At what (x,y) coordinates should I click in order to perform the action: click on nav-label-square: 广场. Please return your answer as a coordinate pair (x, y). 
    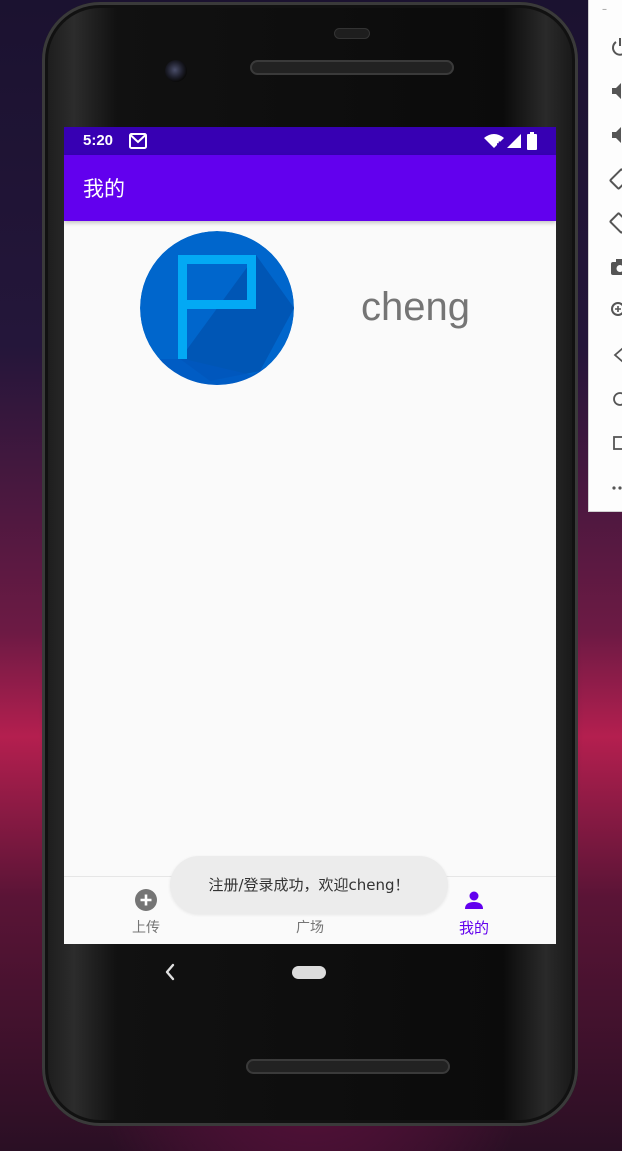
    Looking at the image, I should click on (310, 928).